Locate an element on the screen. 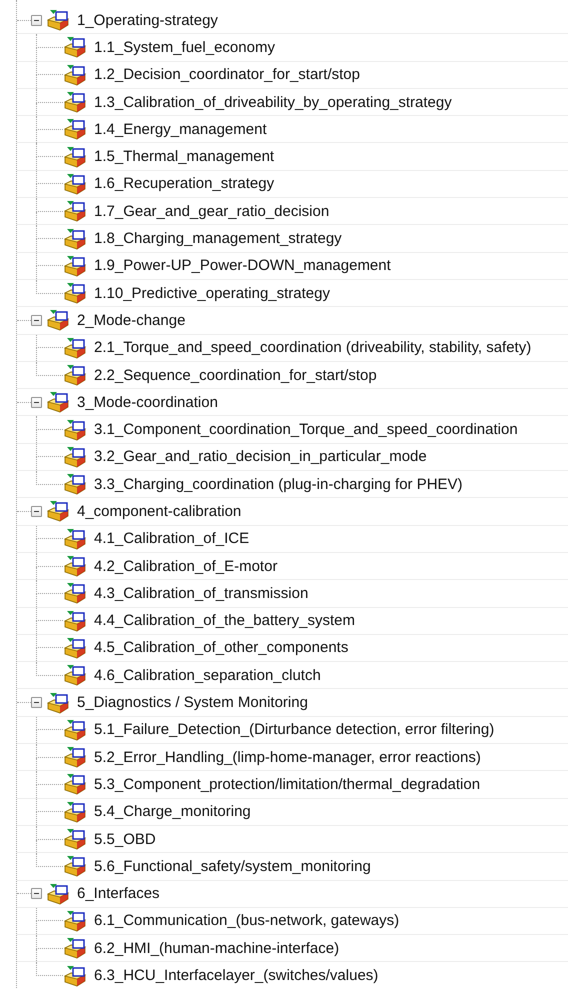  tree-node-label: 4.5_Calibration_of_other_components is located at coordinates (221, 647).